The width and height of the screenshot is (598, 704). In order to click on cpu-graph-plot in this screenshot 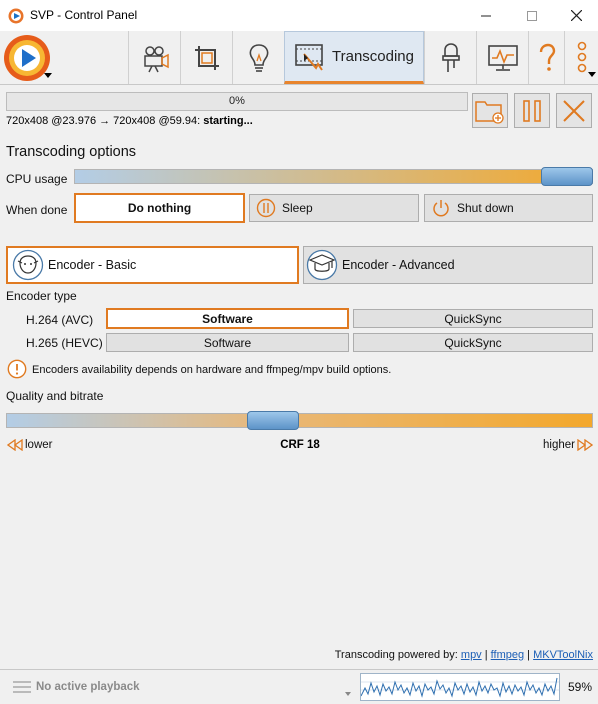, I will do `click(459, 687)`.